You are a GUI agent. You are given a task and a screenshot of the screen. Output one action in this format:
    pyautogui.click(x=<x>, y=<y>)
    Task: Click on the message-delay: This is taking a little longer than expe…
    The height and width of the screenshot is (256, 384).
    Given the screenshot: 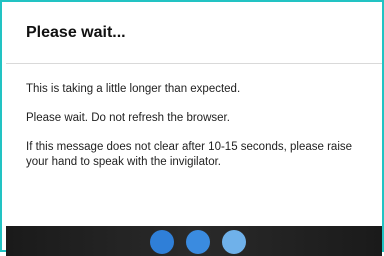 What is the action you would take?
    pyautogui.click(x=133, y=89)
    